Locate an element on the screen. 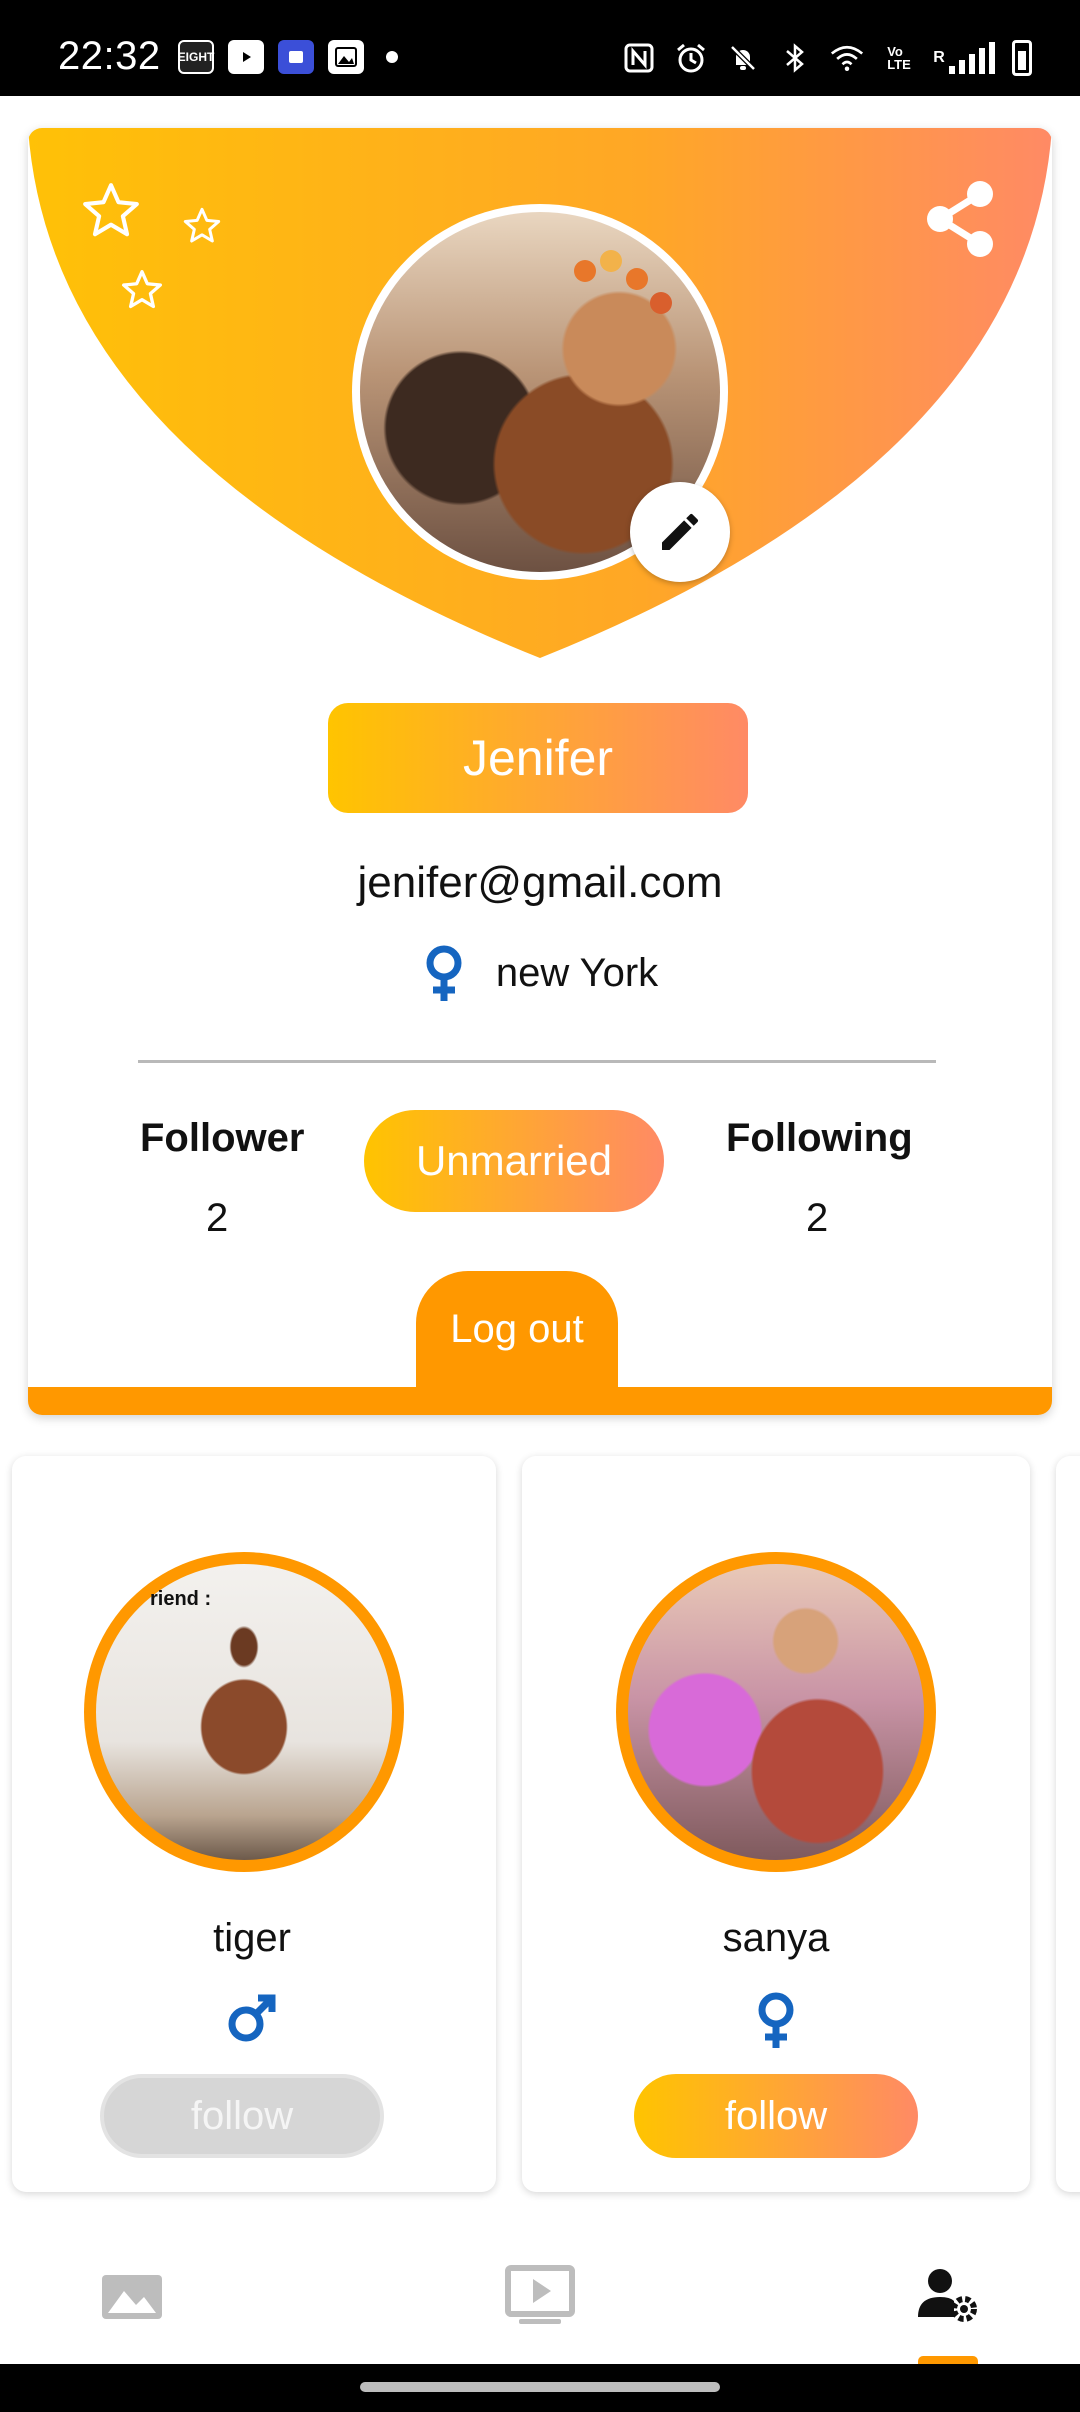 The width and height of the screenshot is (1080, 2412). bell-off-icon is located at coordinates (743, 58).